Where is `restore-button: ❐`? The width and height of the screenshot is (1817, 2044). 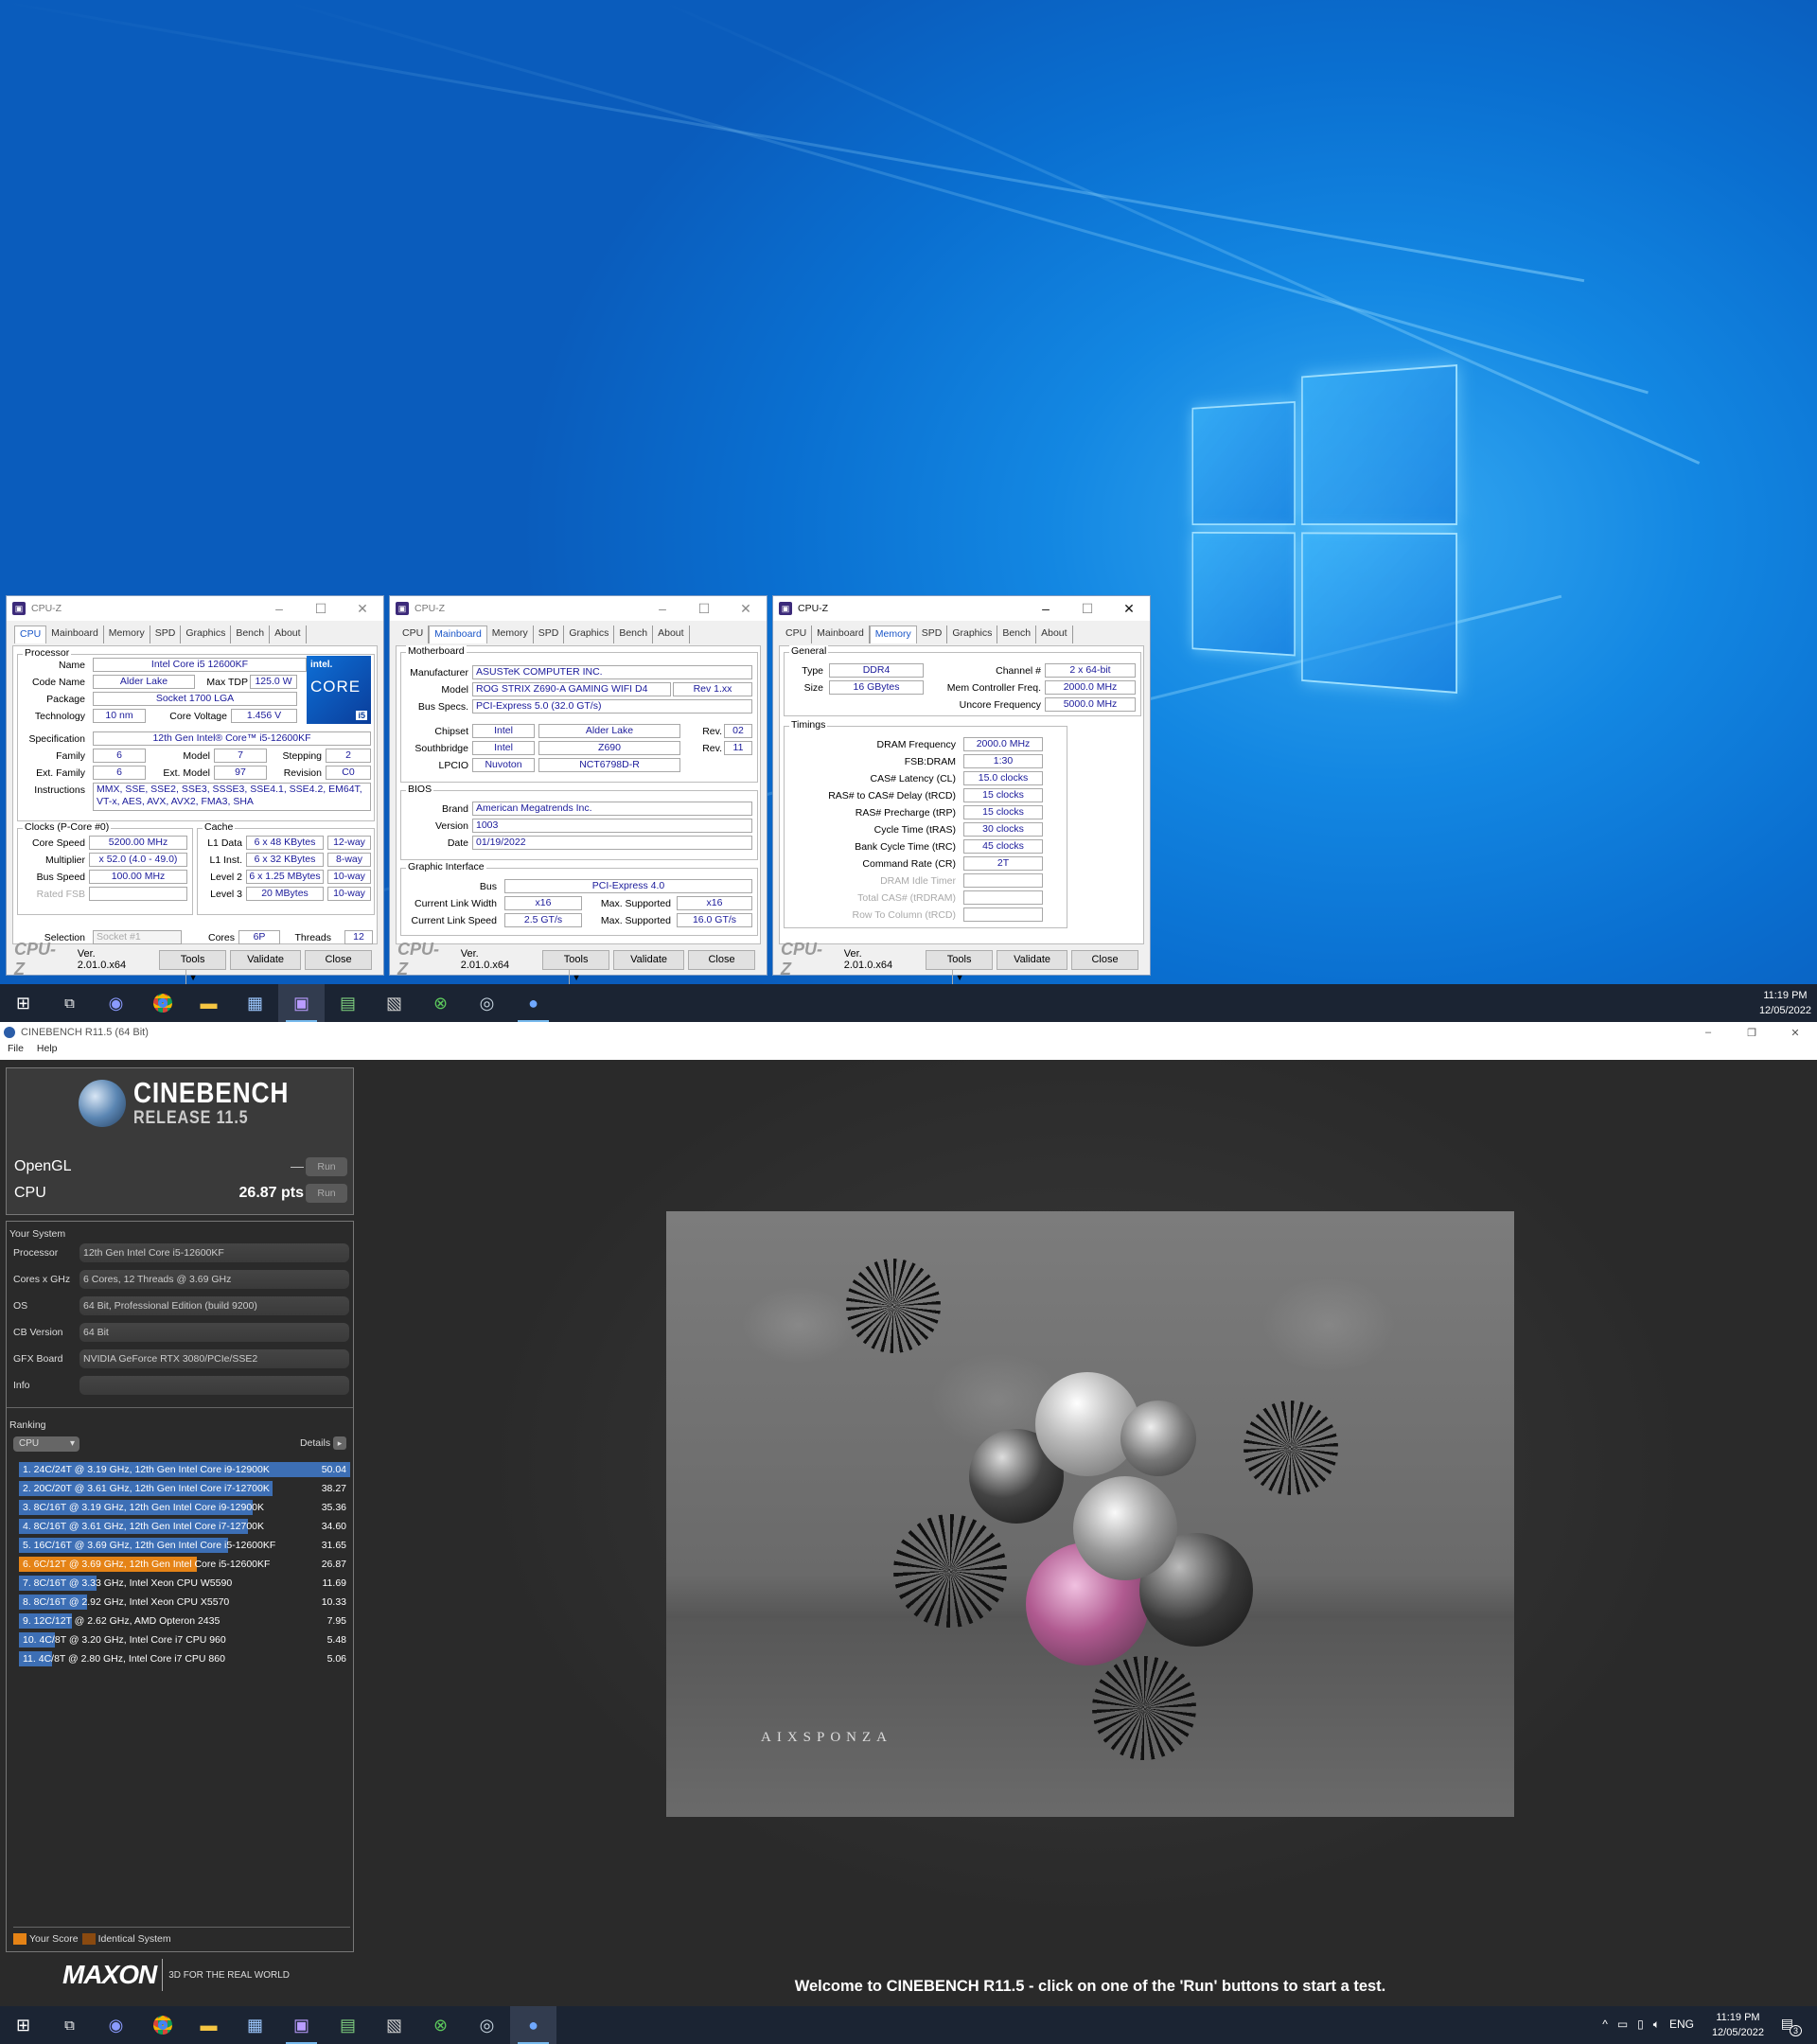
restore-button: ❐ is located at coordinates (1752, 1033).